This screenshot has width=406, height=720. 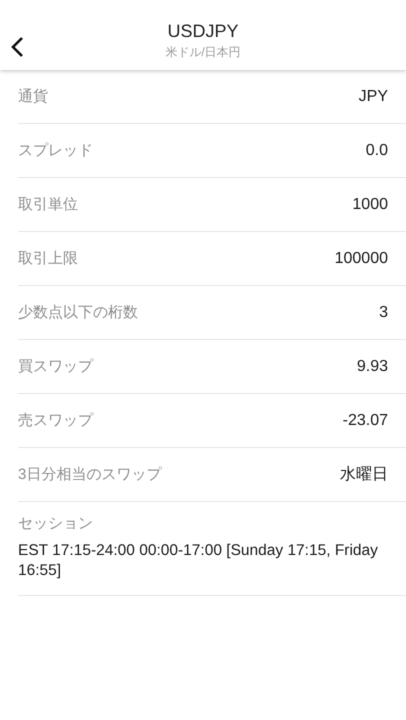 What do you see at coordinates (56, 523) in the screenshot?
I see `session-label: セッション` at bounding box center [56, 523].